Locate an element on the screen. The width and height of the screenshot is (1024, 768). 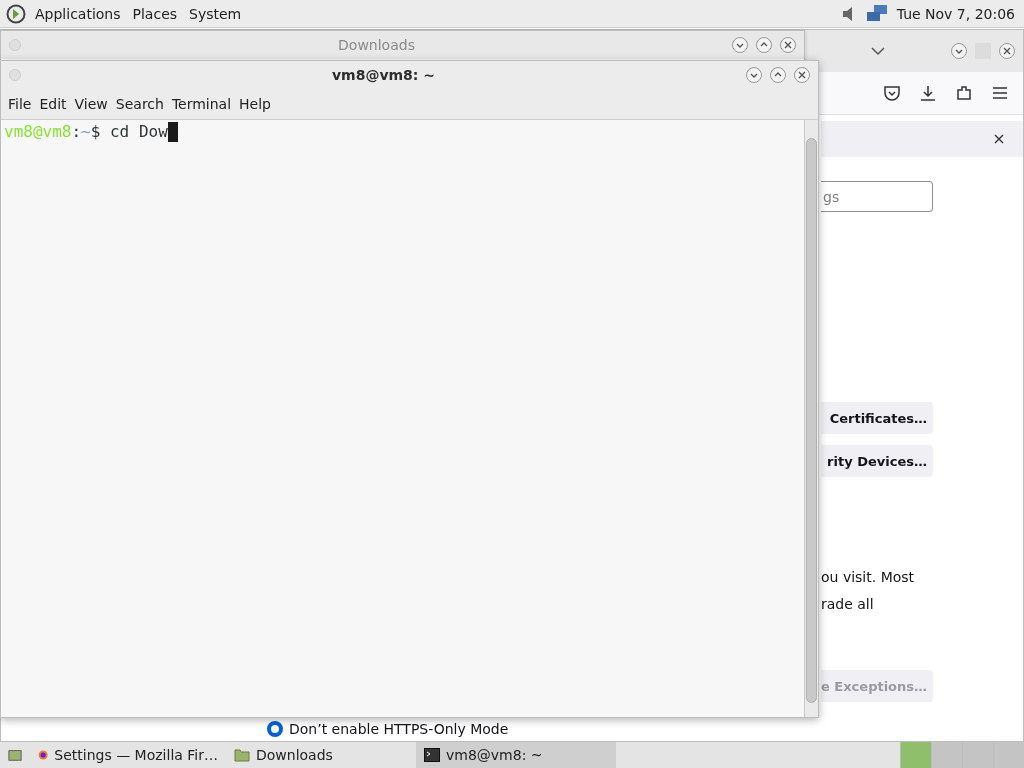
menu-item: File is located at coordinates (20, 104).